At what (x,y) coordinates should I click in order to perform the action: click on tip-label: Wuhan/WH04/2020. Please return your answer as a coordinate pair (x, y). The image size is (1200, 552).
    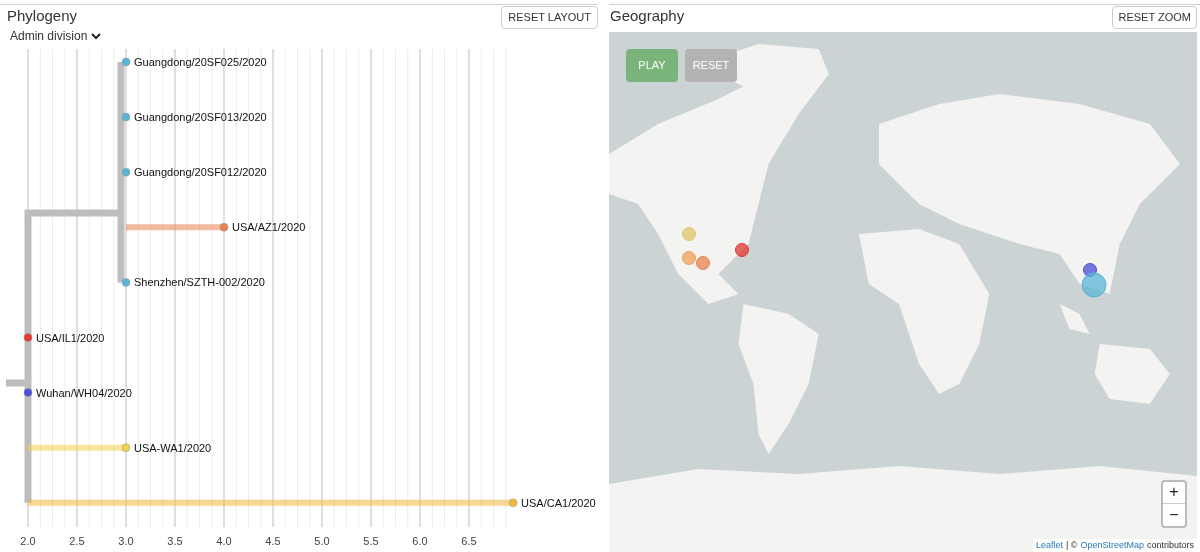
    Looking at the image, I should click on (84, 392).